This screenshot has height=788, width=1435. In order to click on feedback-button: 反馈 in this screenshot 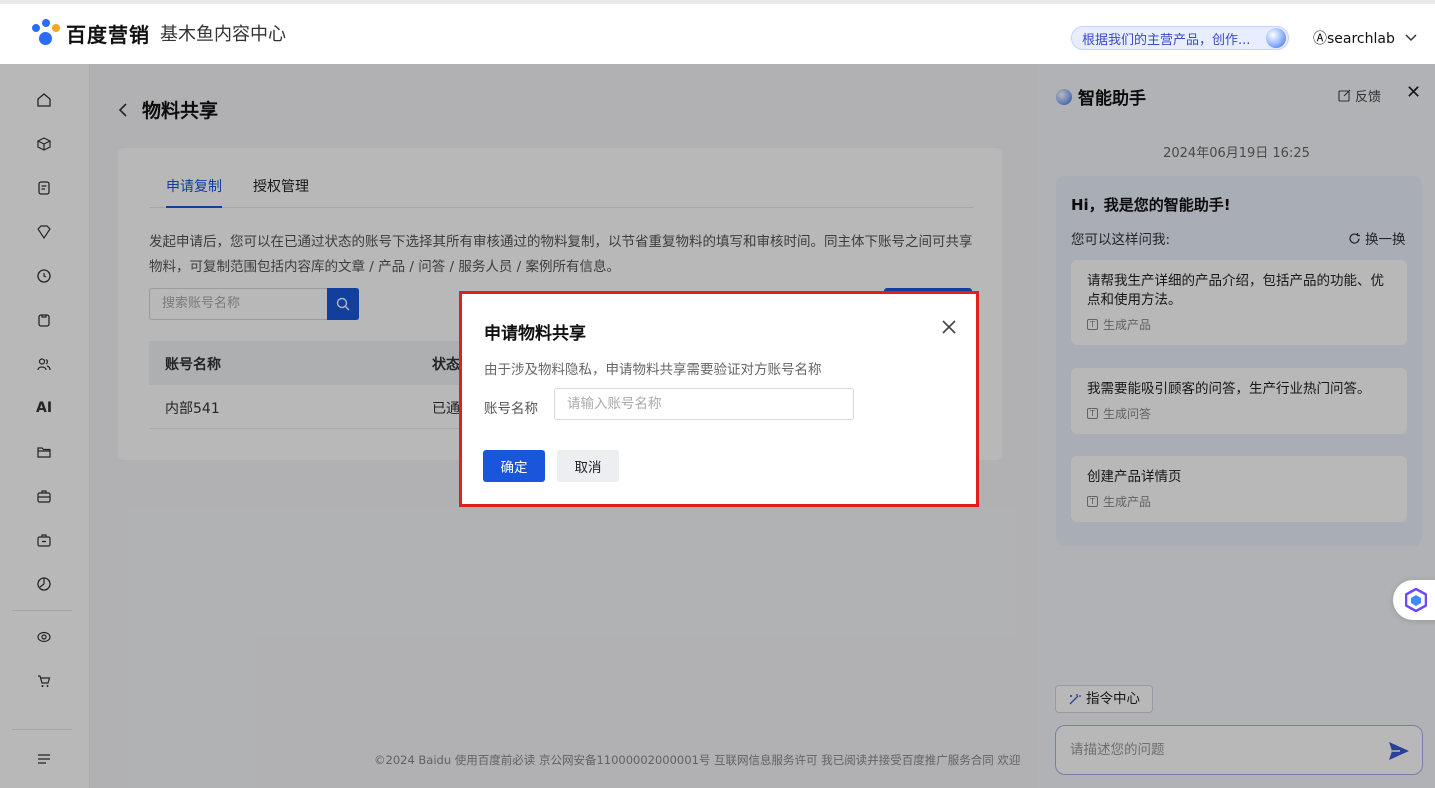, I will do `click(1359, 95)`.